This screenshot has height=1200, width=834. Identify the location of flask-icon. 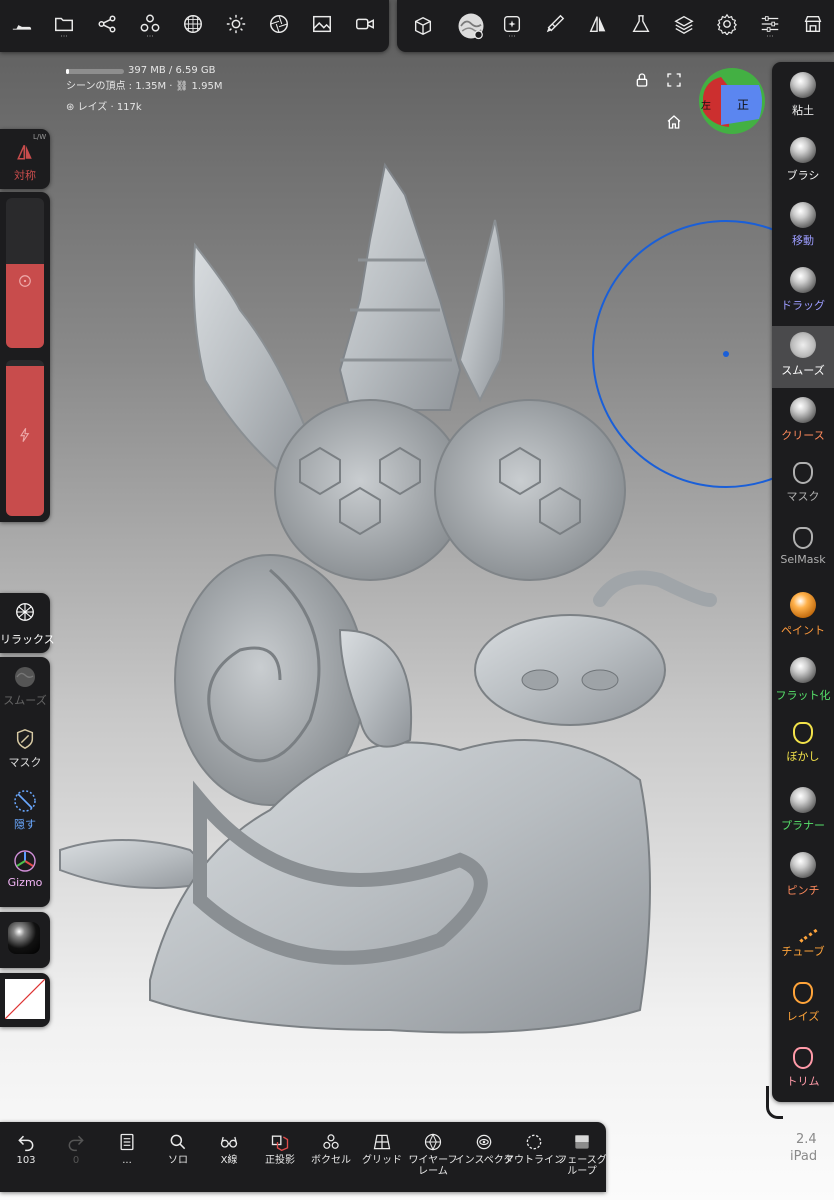
(641, 24).